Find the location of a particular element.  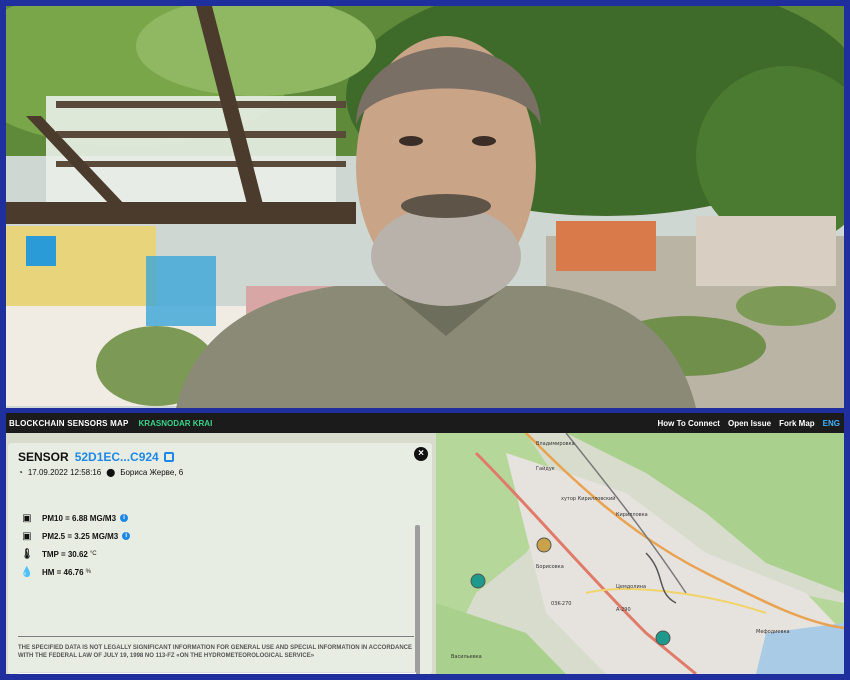

brand-title: BLOCKCHAIN SENSORS MAP is located at coordinates (69, 423).